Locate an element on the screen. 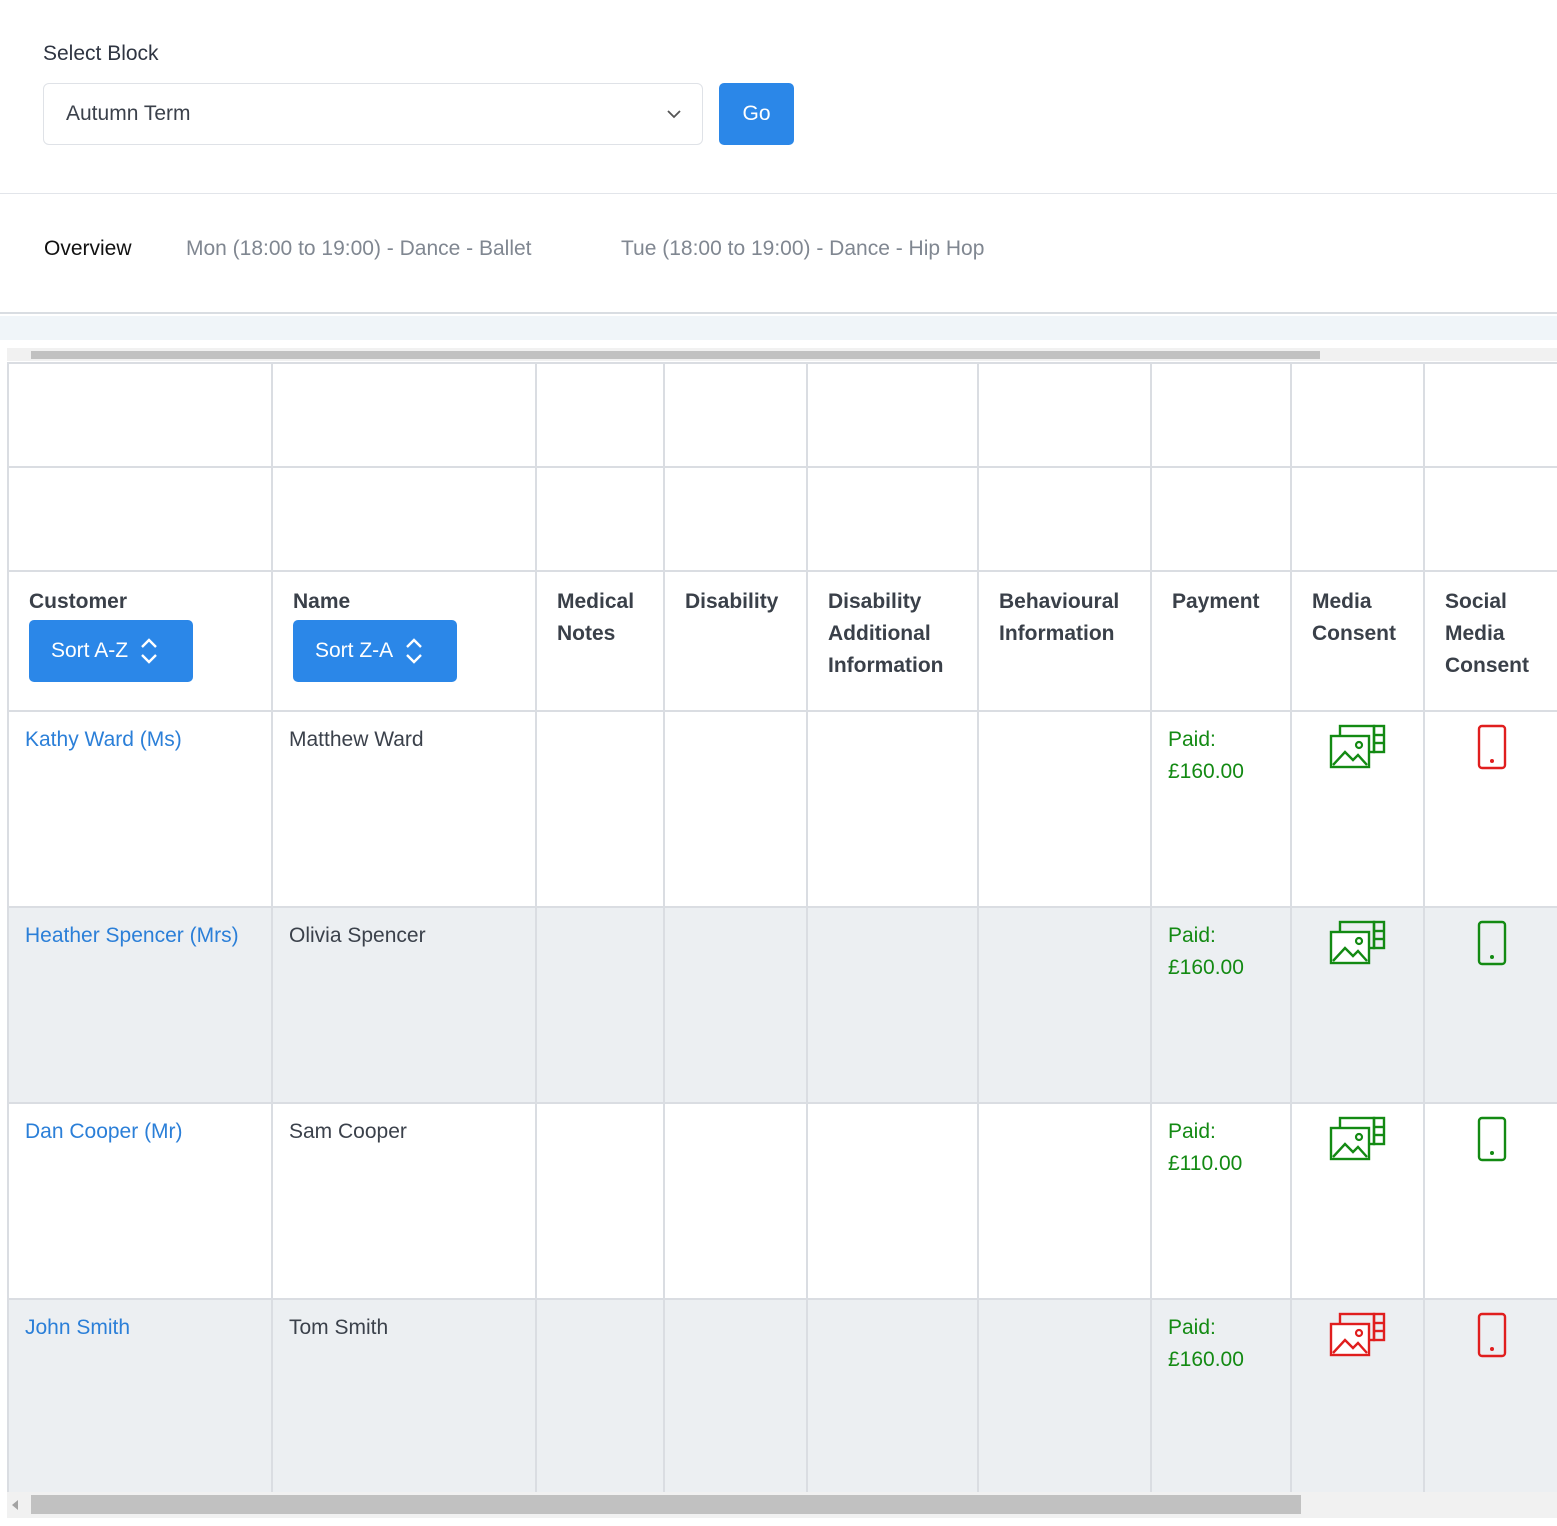  sort-name-button: Sort Z-A is located at coordinates (375, 651).